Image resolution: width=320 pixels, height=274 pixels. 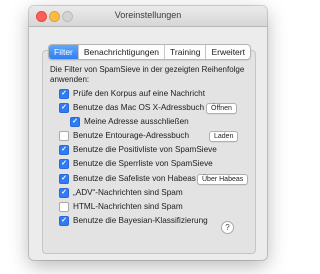 I want to click on option-check-corpus: ✓ Prüfe den Korpus auf eine Nachricht, so click(x=132, y=93).